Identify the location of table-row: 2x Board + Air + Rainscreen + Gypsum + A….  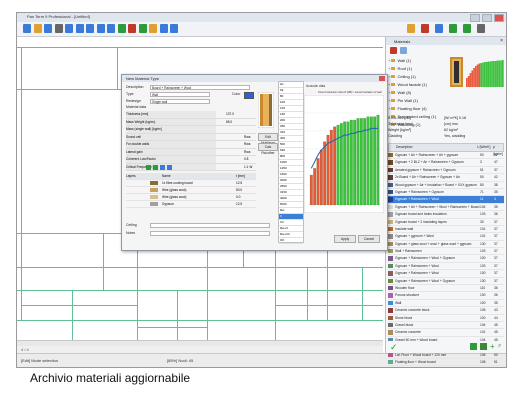
(446, 178).